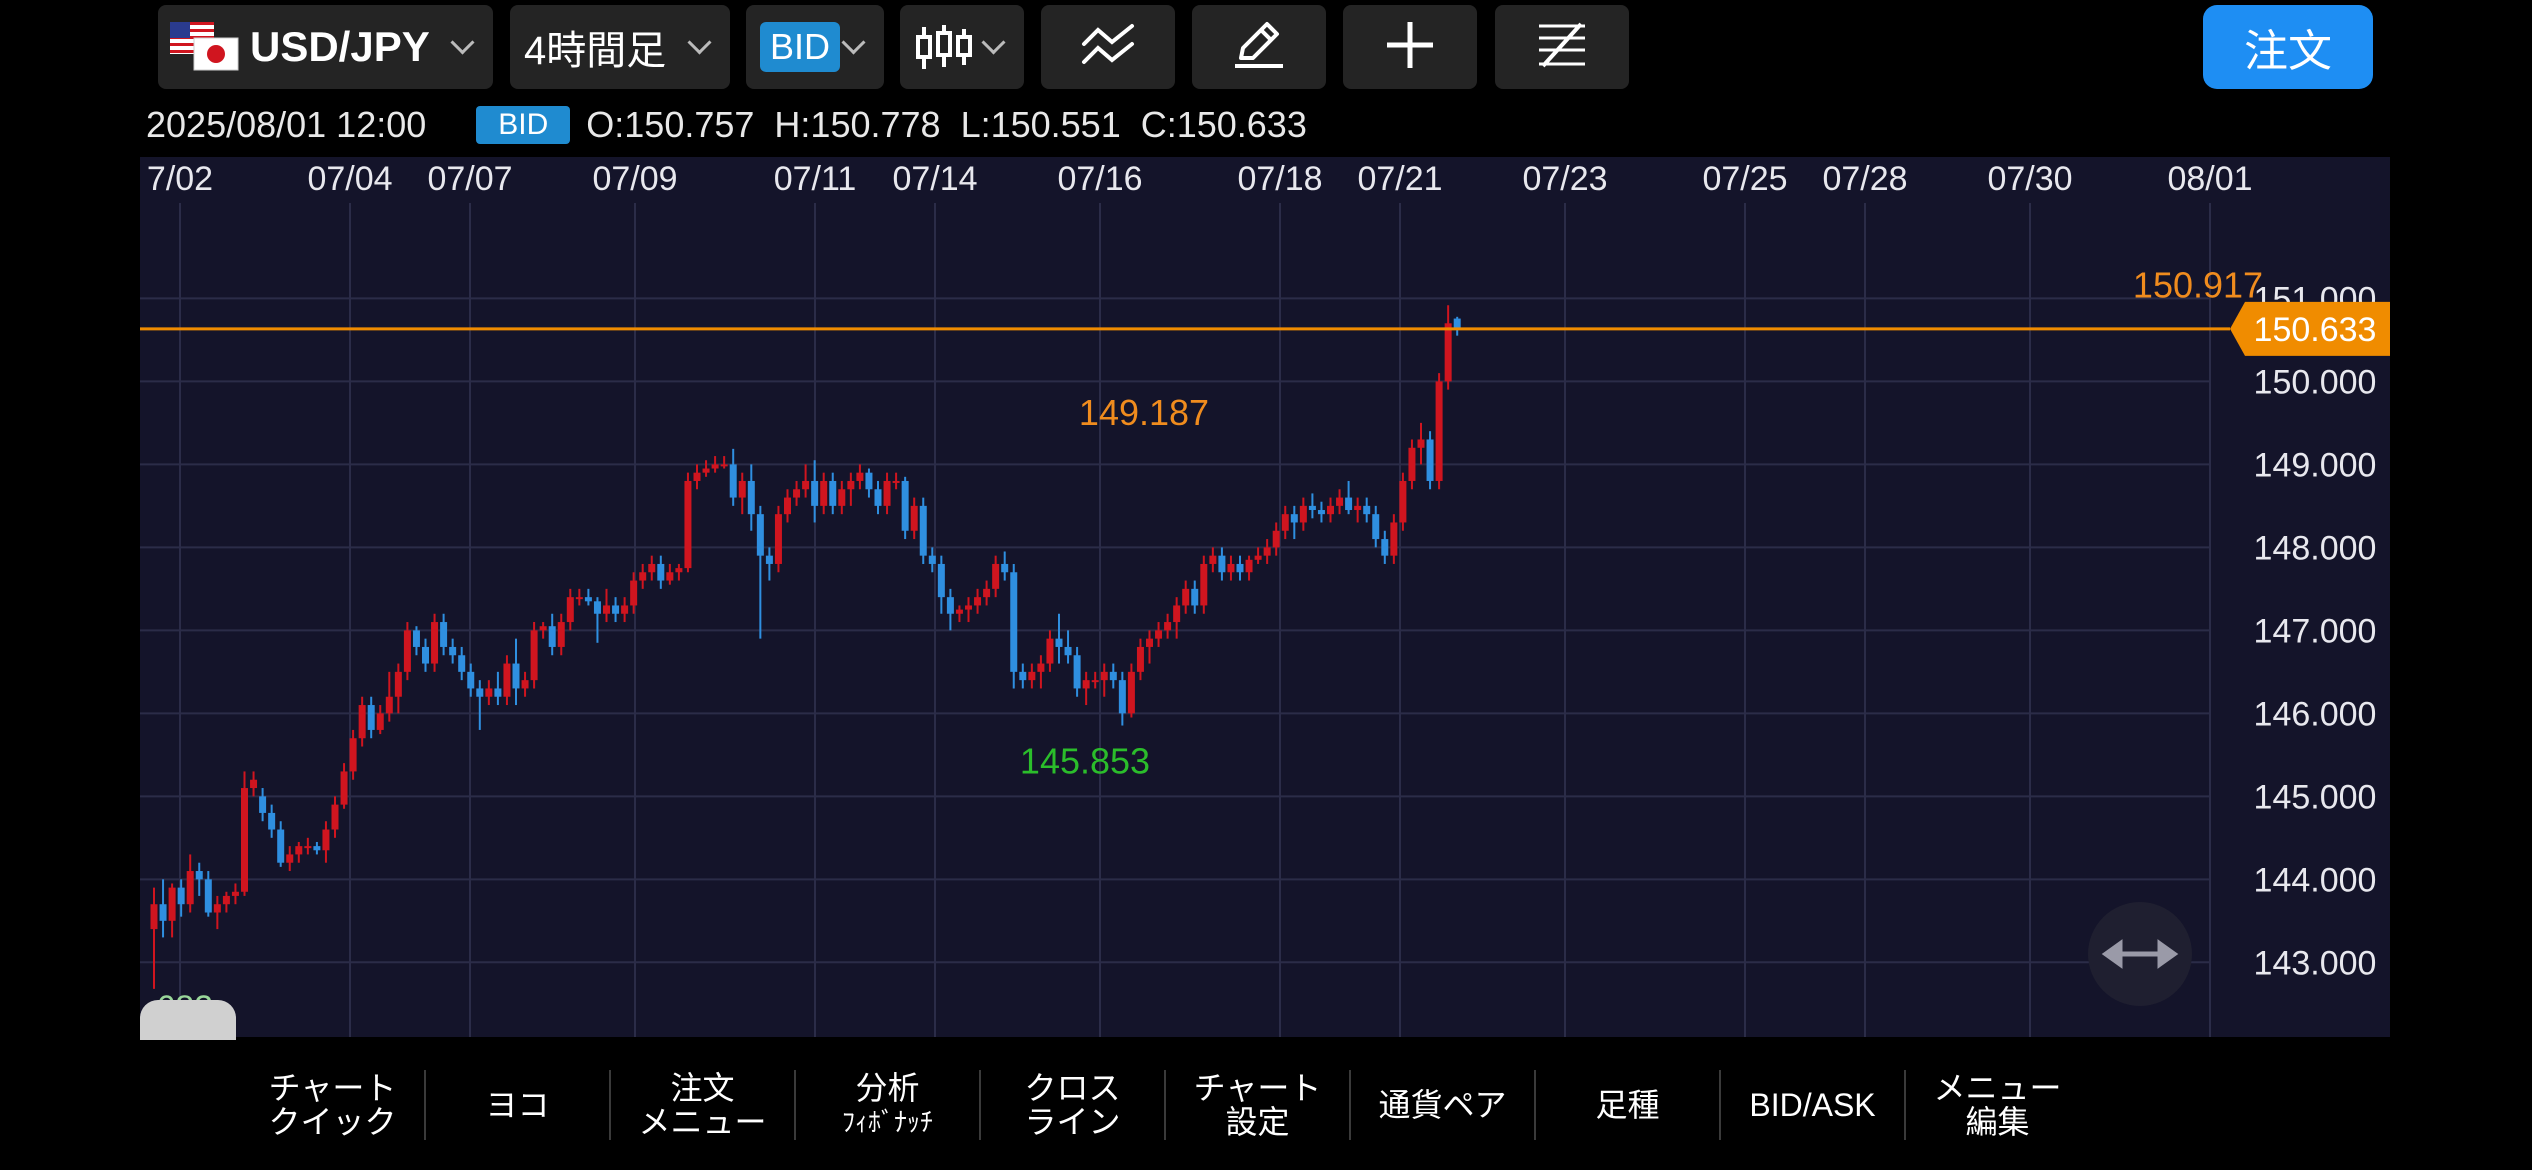 Image resolution: width=2532 pixels, height=1170 pixels. I want to click on bottom-menu-item: 通貨ペア, so click(1442, 1105).